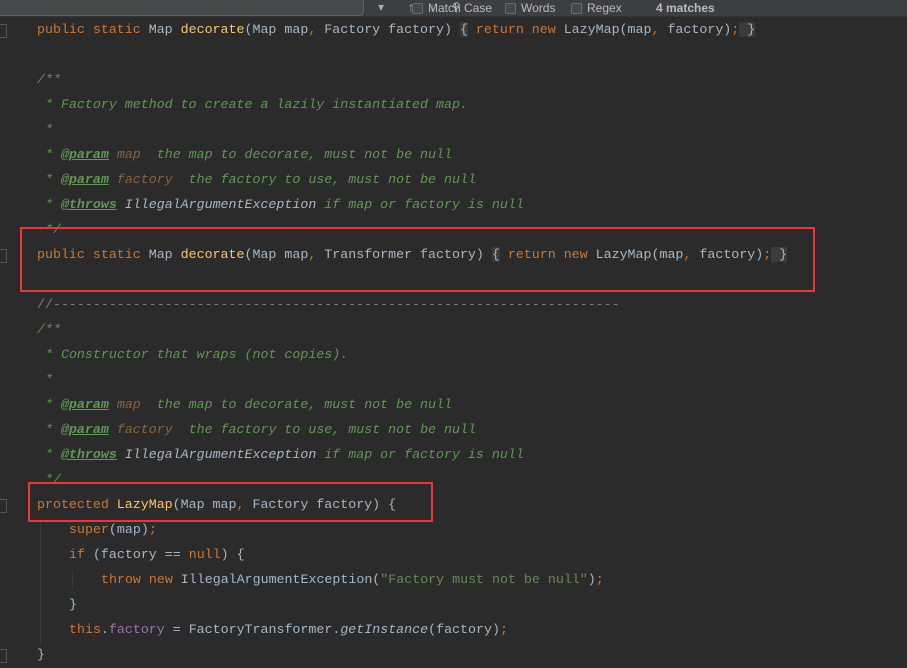  What do you see at coordinates (417, 259) in the screenshot?
I see `highlight-box-decorate-transformer` at bounding box center [417, 259].